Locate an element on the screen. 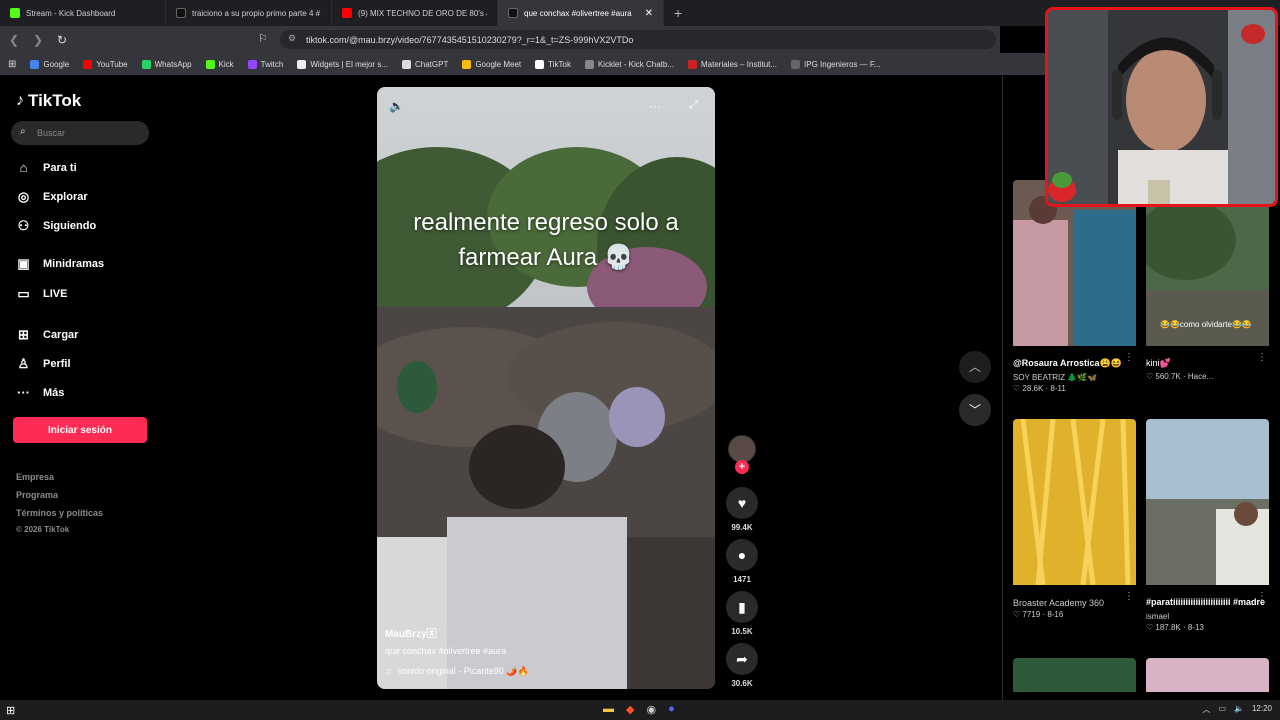 This screenshot has width=1280, height=720. view-count: 7719 is located at coordinates (1031, 614).